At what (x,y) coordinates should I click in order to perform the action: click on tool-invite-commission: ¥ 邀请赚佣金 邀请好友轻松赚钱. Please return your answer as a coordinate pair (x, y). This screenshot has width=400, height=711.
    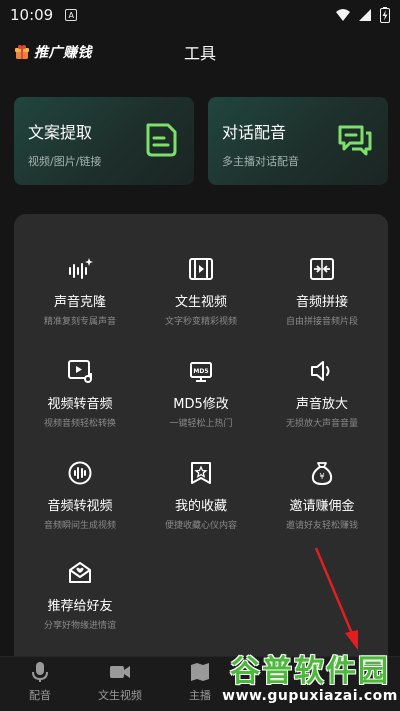
    Looking at the image, I should click on (322, 505).